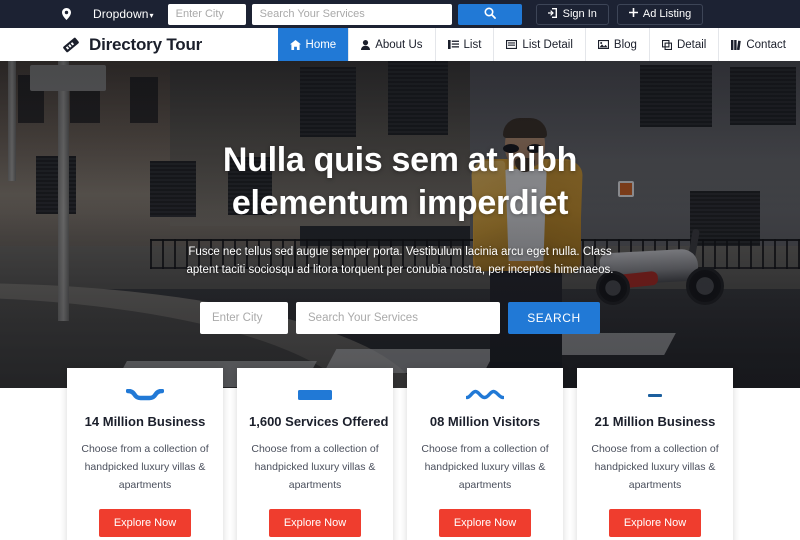 The image size is (800, 540). What do you see at coordinates (485, 421) in the screenshot?
I see `card-title: 08 Million Visitors` at bounding box center [485, 421].